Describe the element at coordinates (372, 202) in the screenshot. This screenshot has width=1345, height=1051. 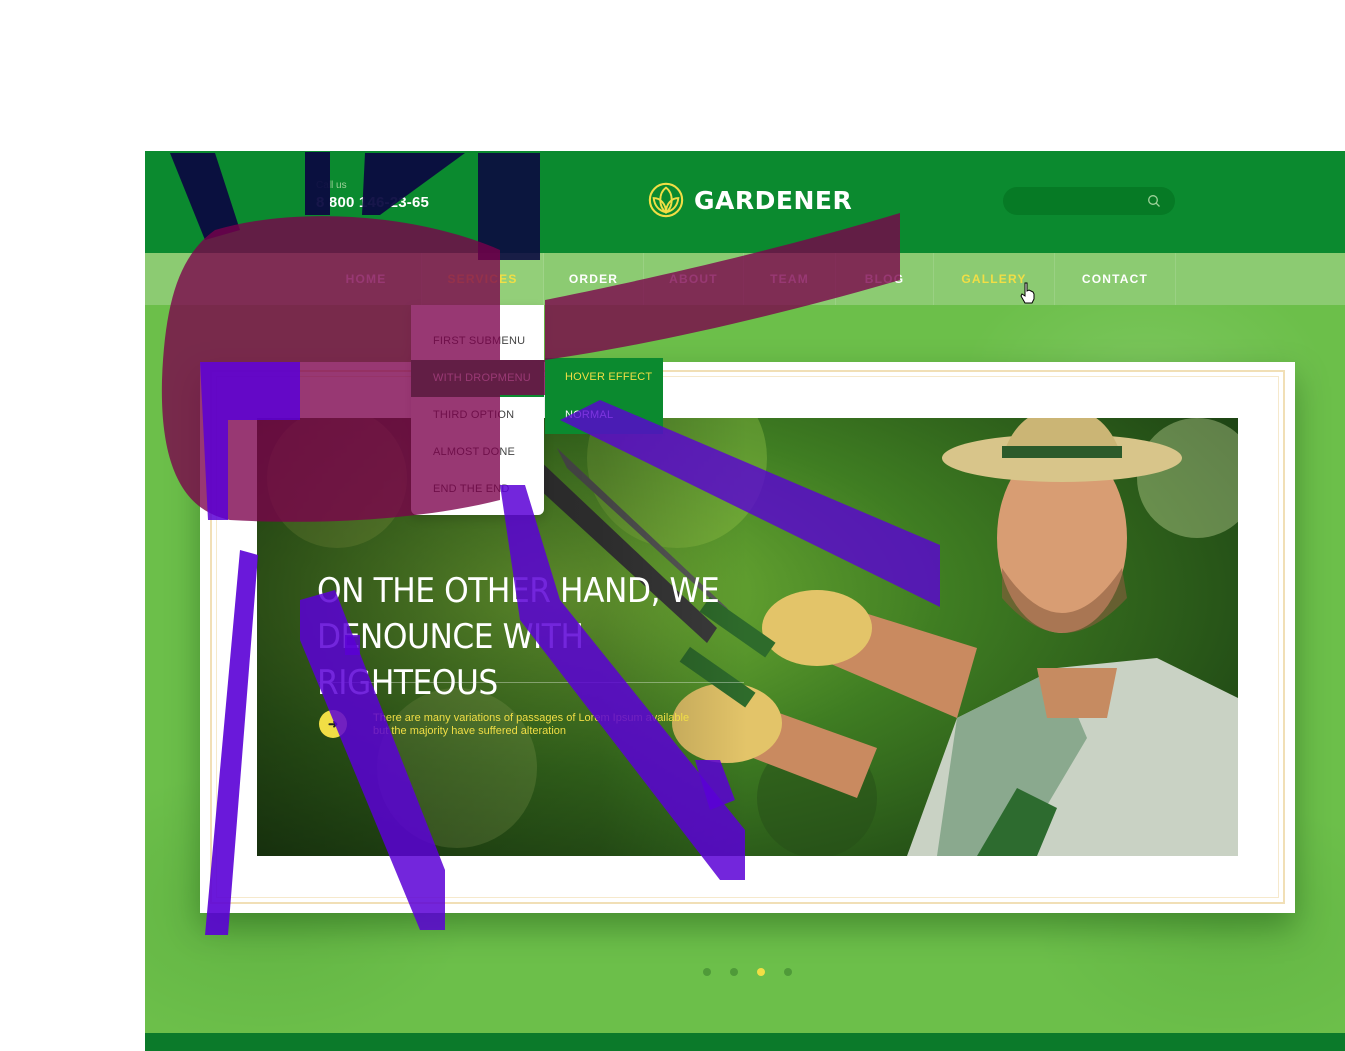
I see `phone-number: 8 800 146-23-65` at that location.